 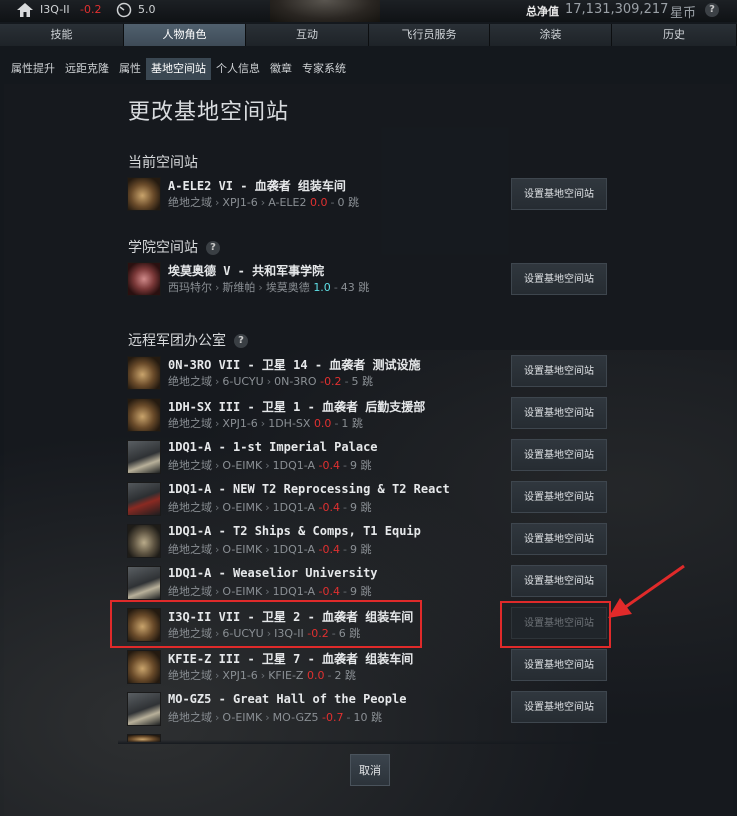 I want to click on station-name: KFIE-Z III - 卫星 7 - 血袭者 组装车间, so click(x=291, y=659).